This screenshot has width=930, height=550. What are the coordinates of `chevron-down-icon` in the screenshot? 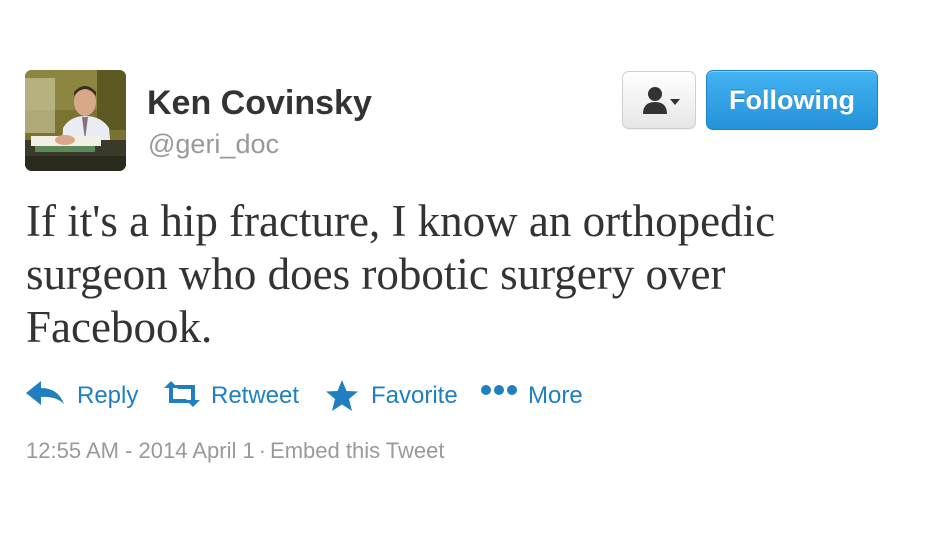 It's located at (675, 102).